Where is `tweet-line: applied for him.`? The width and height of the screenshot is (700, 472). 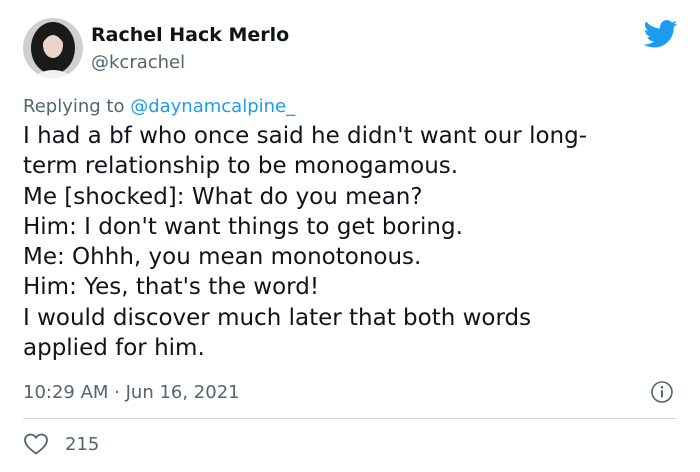
tweet-line: applied for him. is located at coordinates (114, 348).